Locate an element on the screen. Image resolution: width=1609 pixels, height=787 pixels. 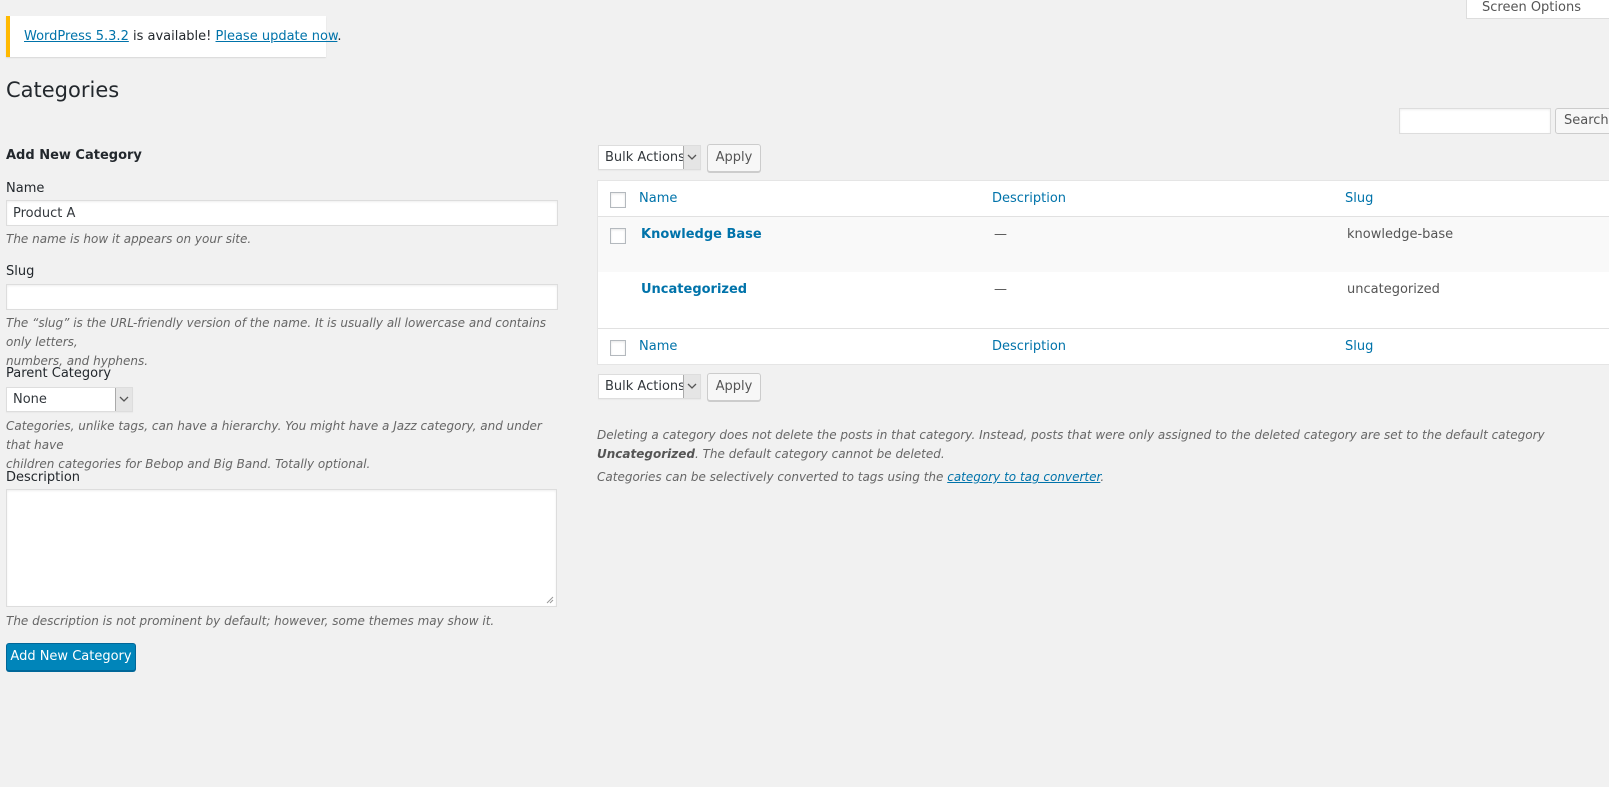
select-all-checkbox-footer is located at coordinates (618, 348).